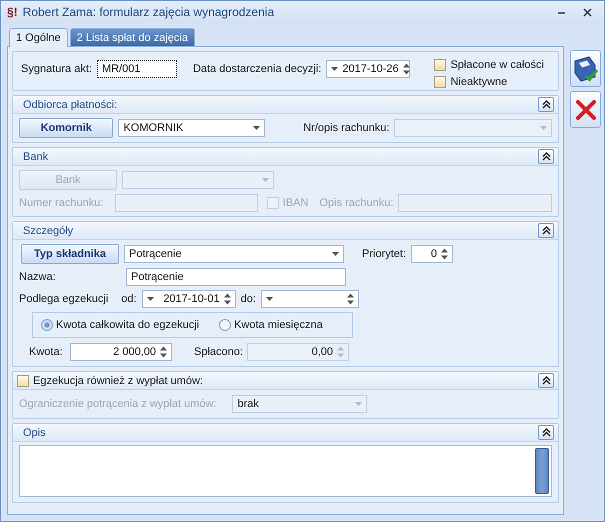  Describe the element at coordinates (34, 432) in the screenshot. I see `section-title: Opis` at that location.